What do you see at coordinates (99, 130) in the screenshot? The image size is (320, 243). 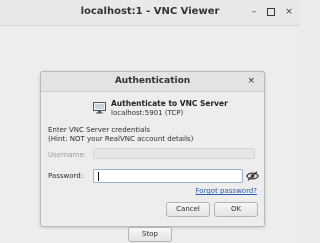 I see `instruction-text: Enter VNC Server credentials` at bounding box center [99, 130].